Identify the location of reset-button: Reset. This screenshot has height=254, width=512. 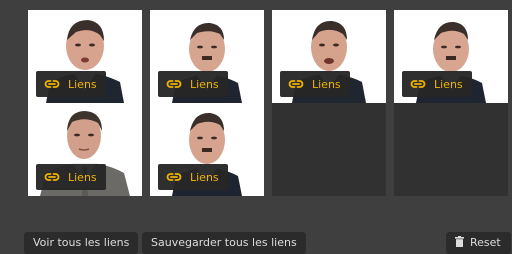
(478, 243).